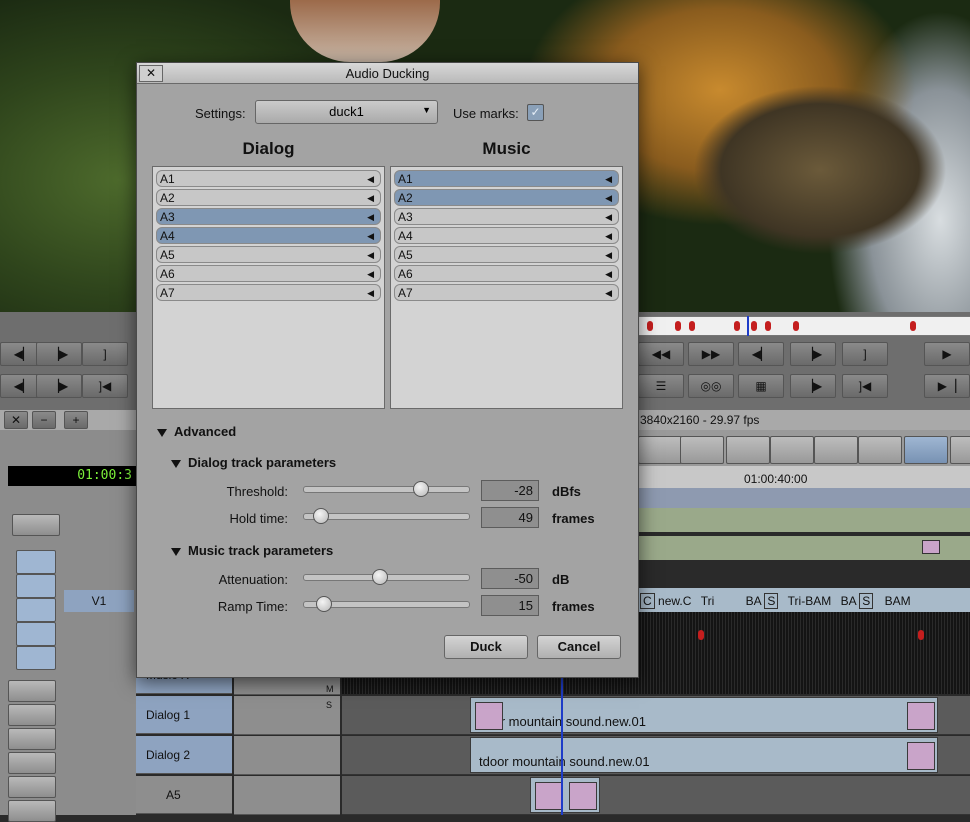 Image resolution: width=970 pixels, height=822 pixels. What do you see at coordinates (926, 450) in the screenshot?
I see `audio-ducking-icon` at bounding box center [926, 450].